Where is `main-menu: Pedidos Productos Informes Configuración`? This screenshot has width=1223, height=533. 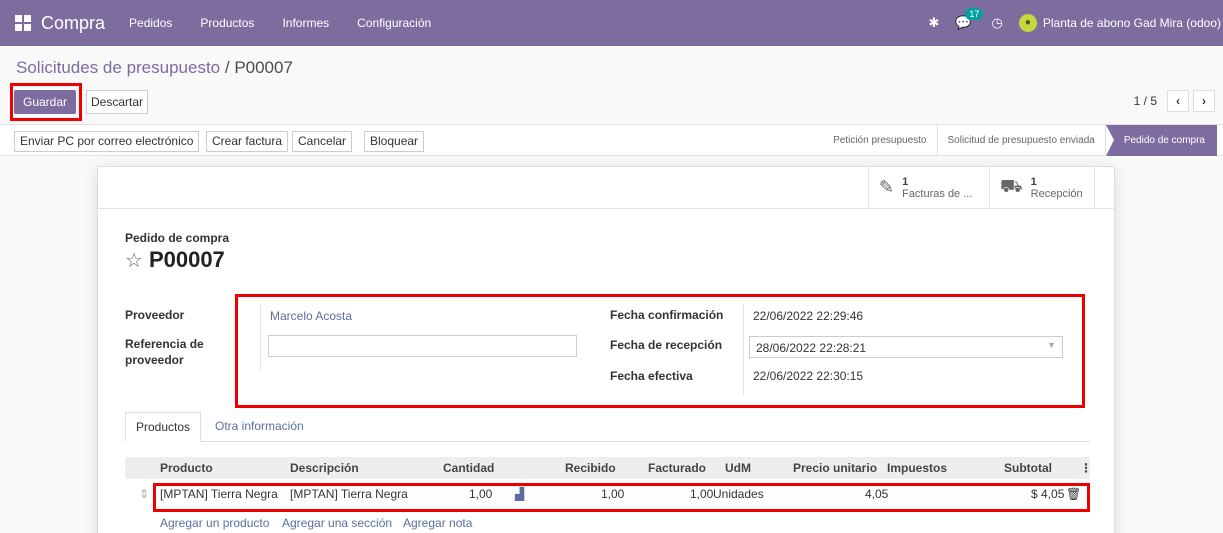
main-menu: Pedidos Productos Informes Configuración is located at coordinates (294, 23).